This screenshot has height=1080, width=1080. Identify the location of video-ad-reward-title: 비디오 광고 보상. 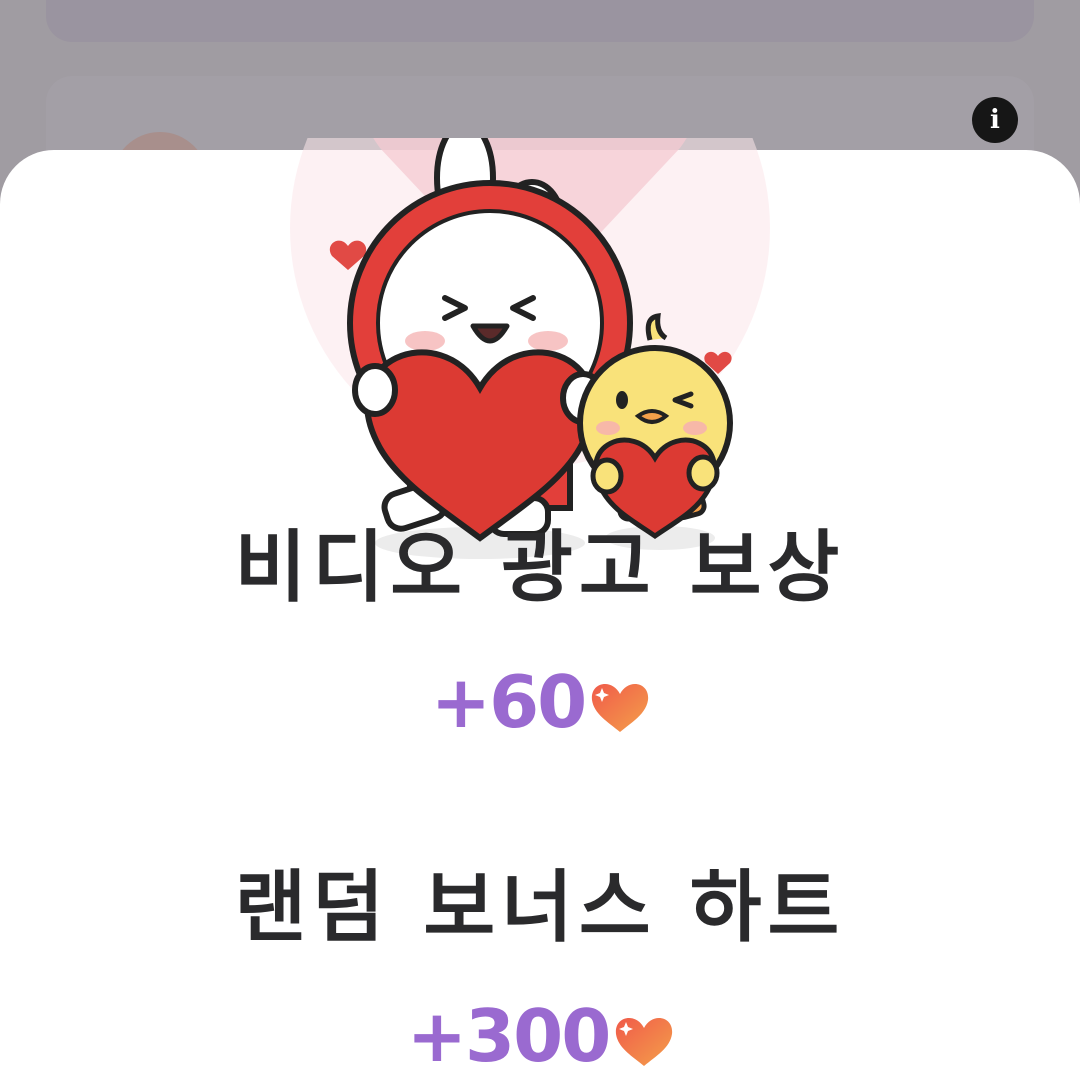
(540, 568).